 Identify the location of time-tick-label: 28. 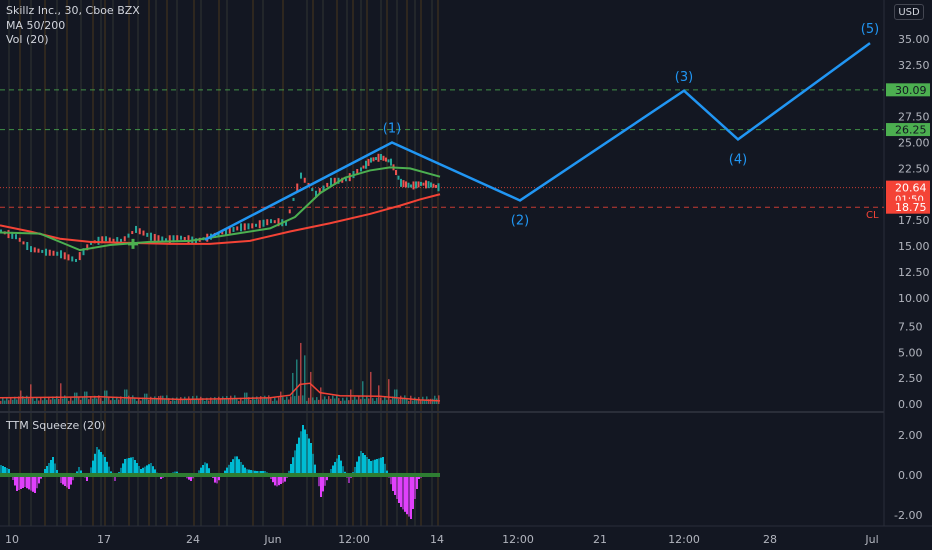
(770, 539).